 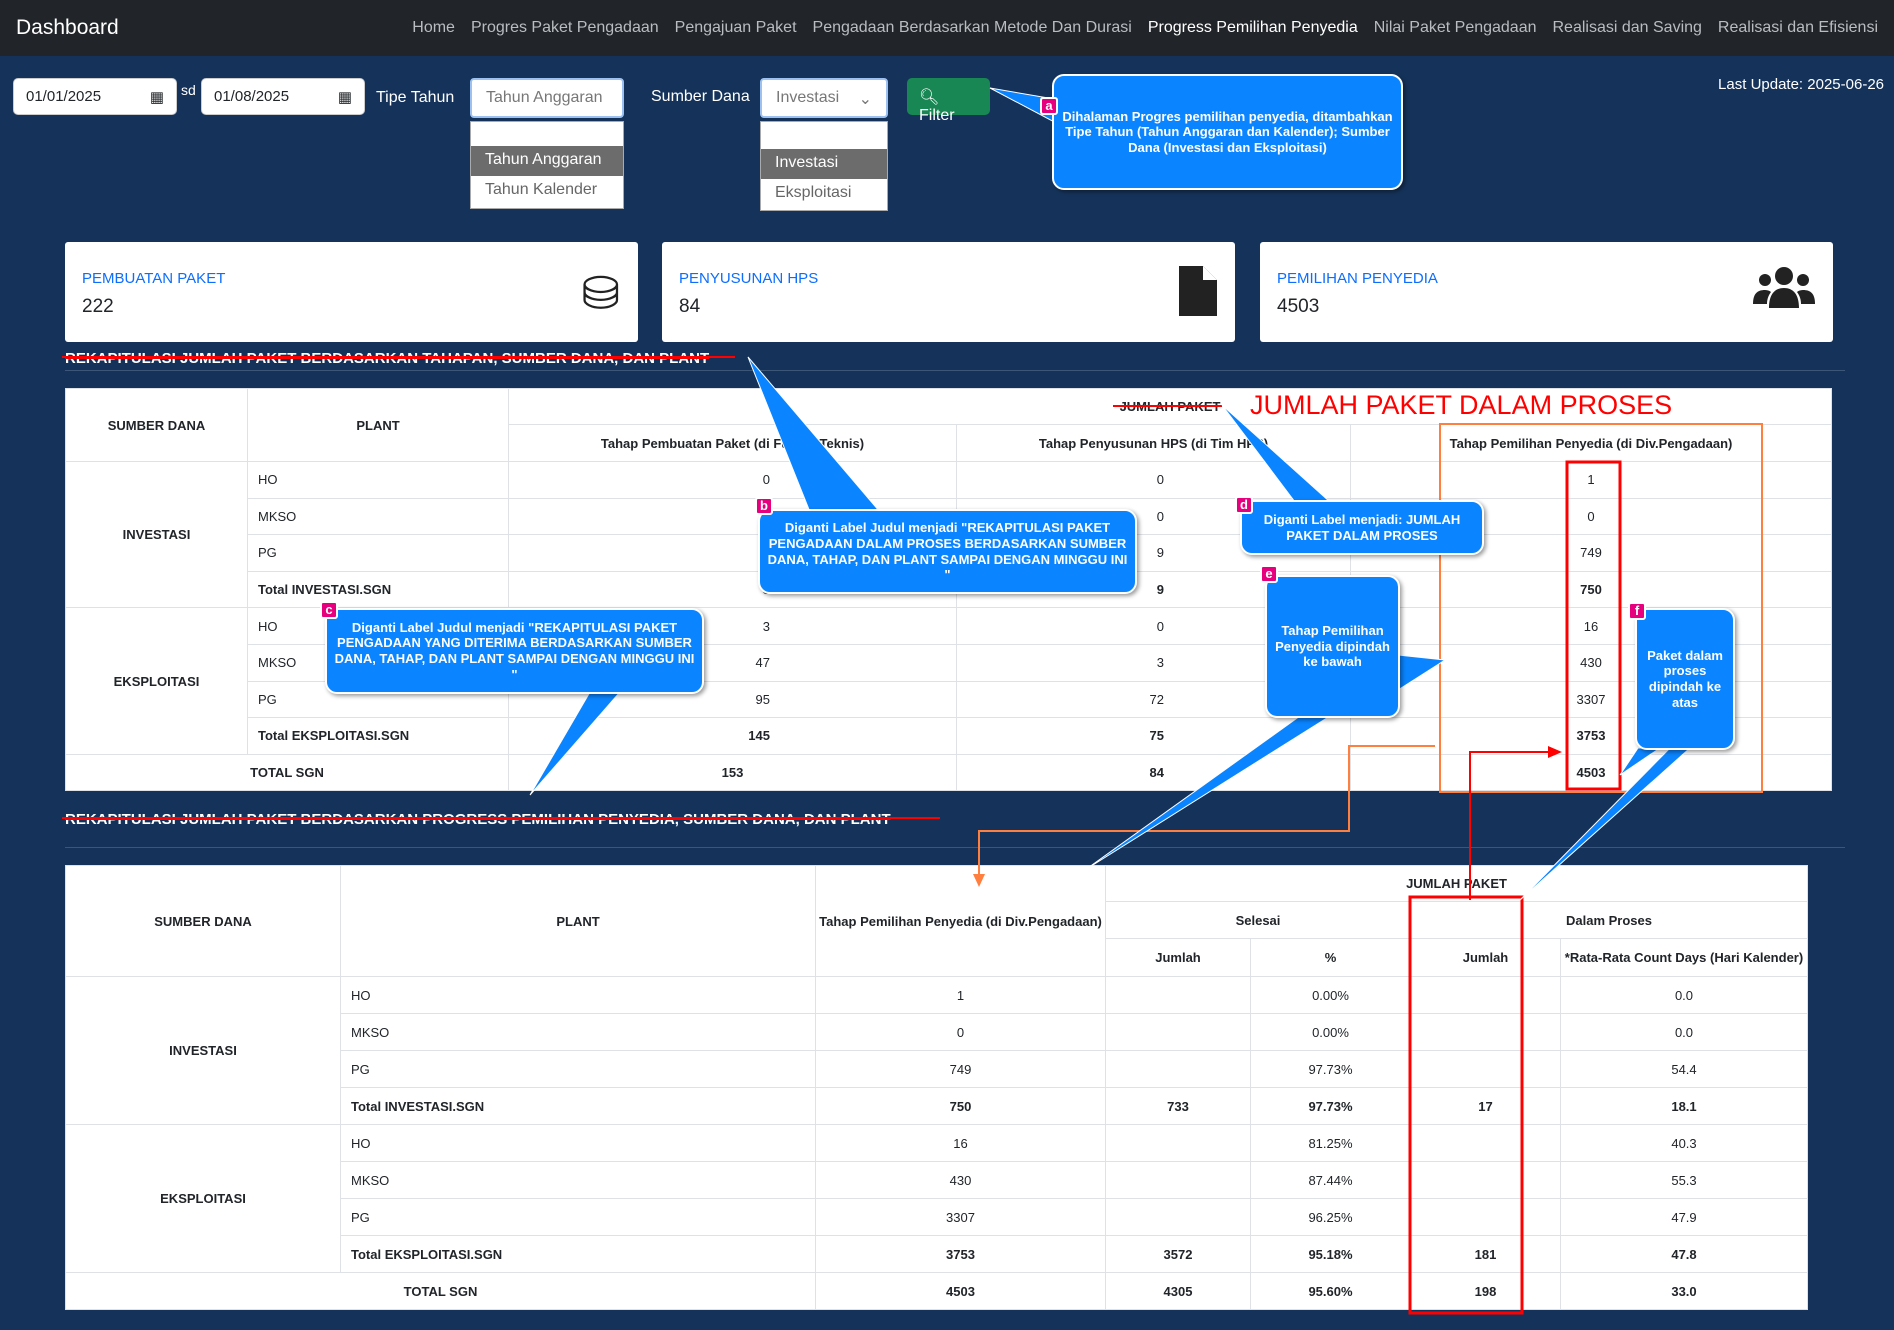 I want to click on total-value: 153, so click(x=732, y=772).